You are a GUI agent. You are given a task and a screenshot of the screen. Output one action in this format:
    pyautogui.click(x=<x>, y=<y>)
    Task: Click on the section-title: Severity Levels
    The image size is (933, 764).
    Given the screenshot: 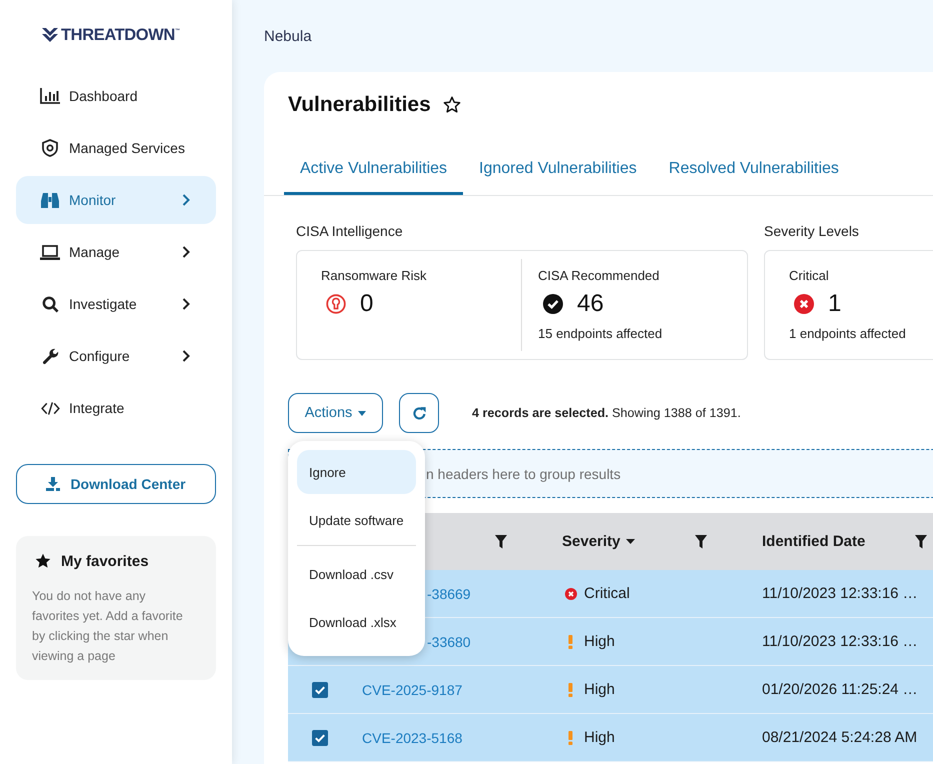 What is the action you would take?
    pyautogui.click(x=812, y=231)
    